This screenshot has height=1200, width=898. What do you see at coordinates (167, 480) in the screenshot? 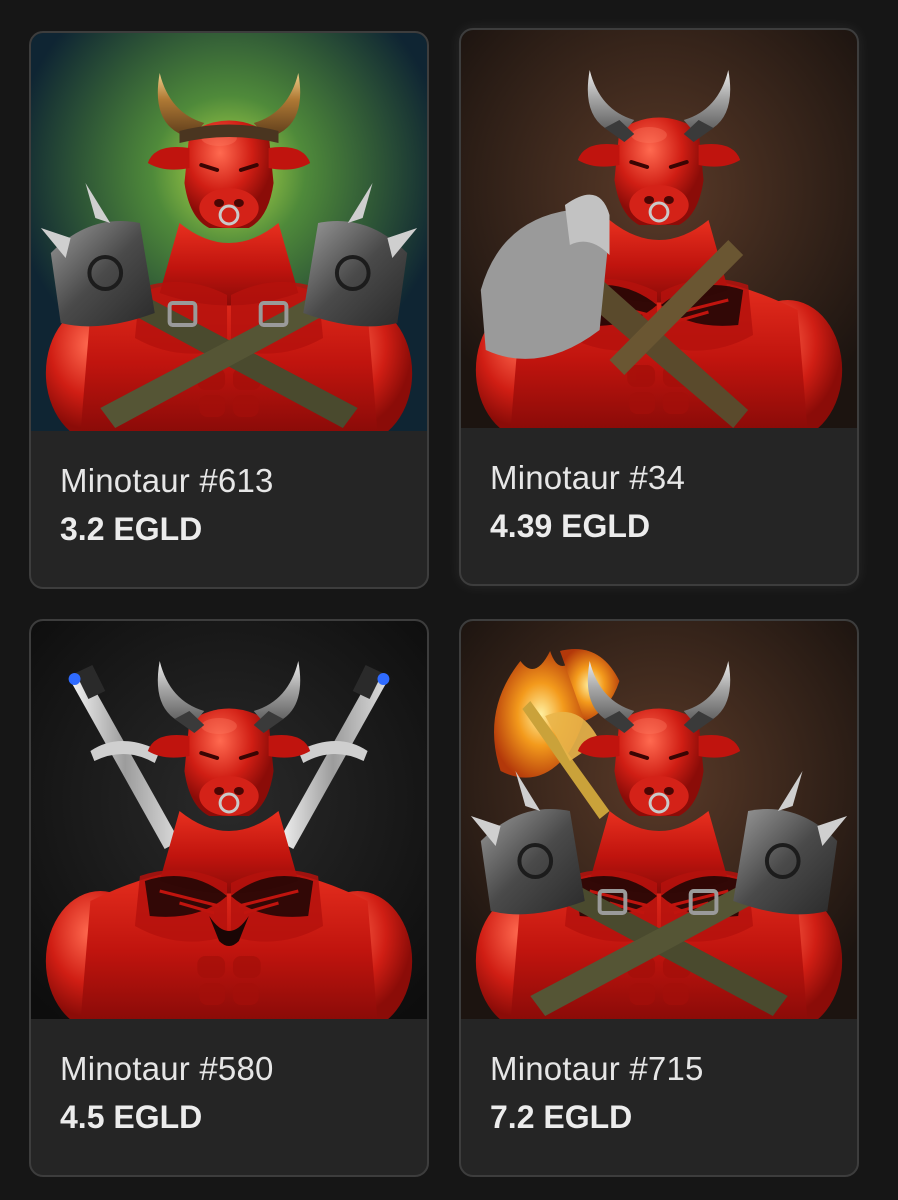
I see `nft-title: Minotaur #613` at bounding box center [167, 480].